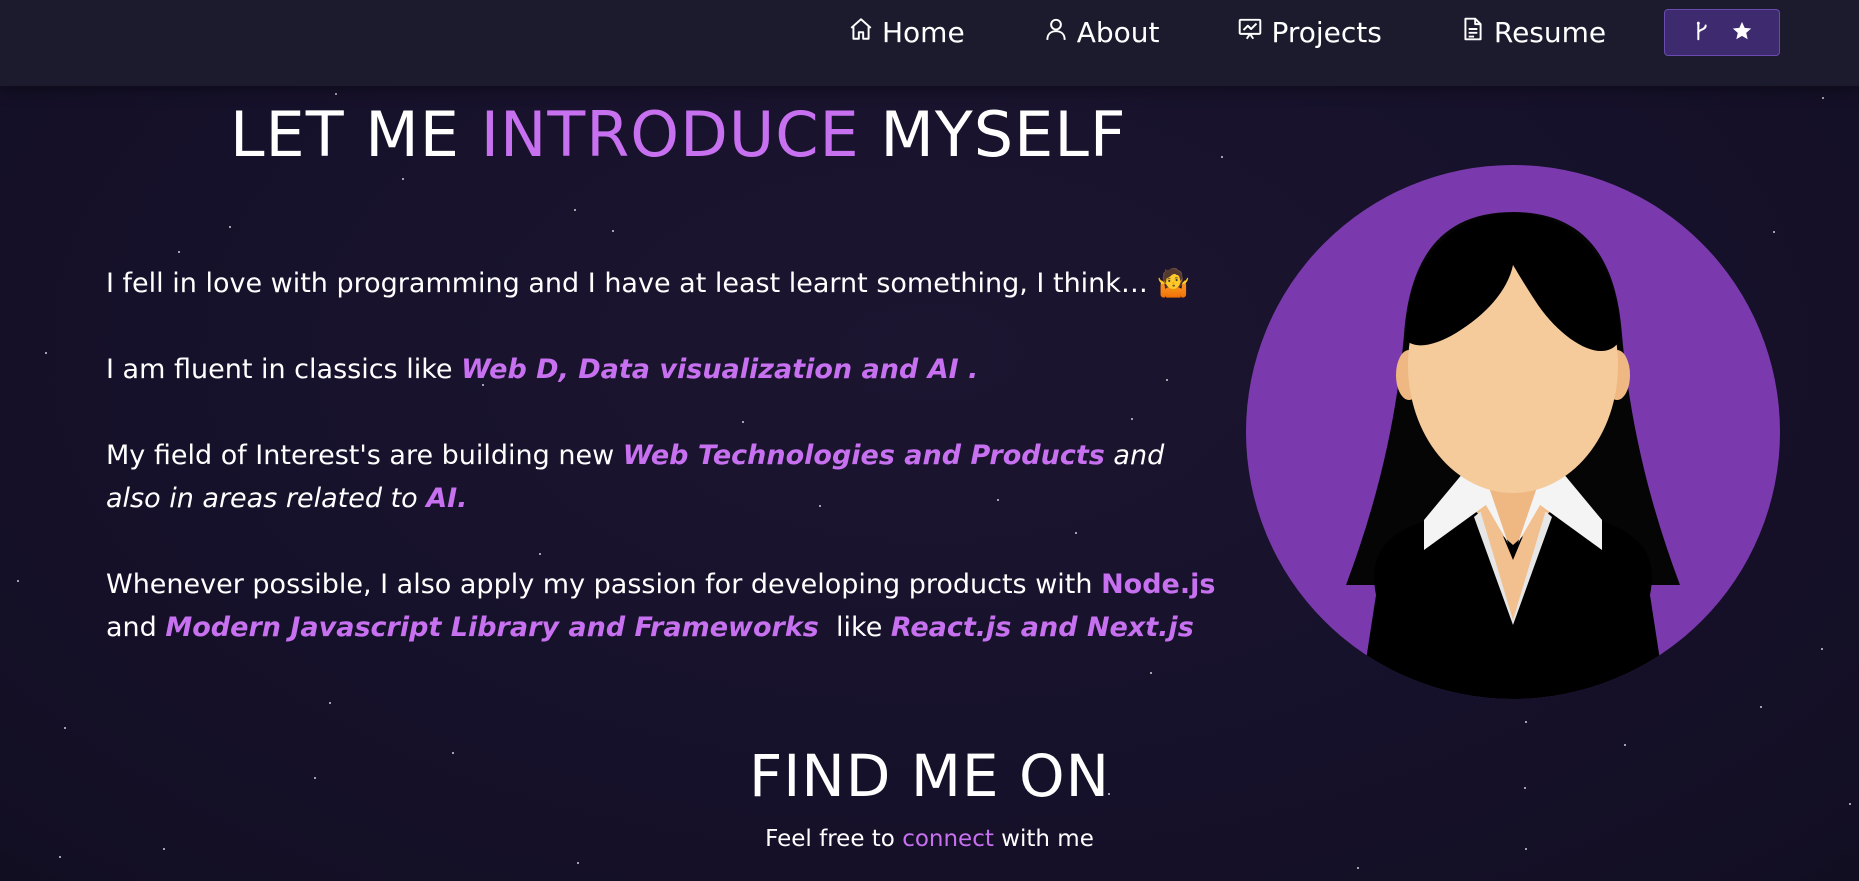 This screenshot has height=881, width=1859. I want to click on intro-heading: LET ME INTRODUCE MYSELF, so click(678, 134).